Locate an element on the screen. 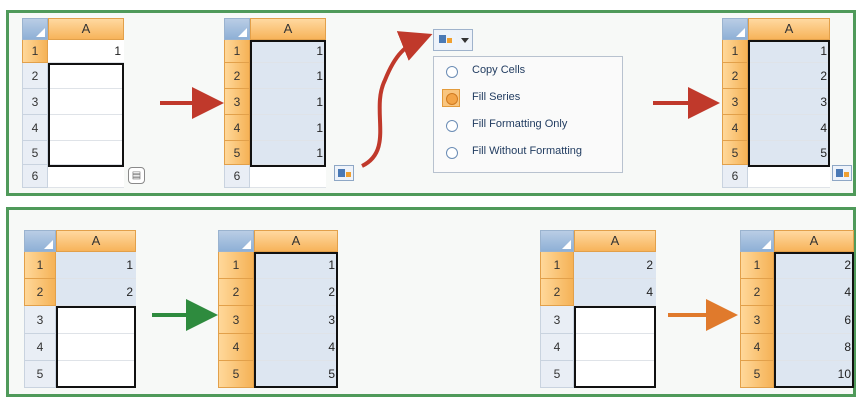 The image size is (860, 402). menu-item-copy-cells: Copy Cells is located at coordinates (528, 73).